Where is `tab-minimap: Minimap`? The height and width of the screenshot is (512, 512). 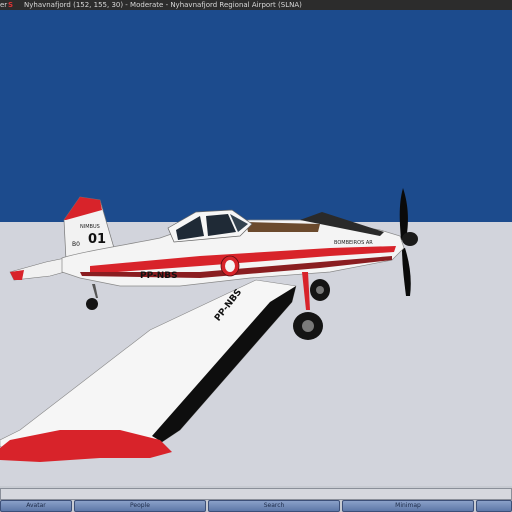 tab-minimap: Minimap is located at coordinates (408, 506).